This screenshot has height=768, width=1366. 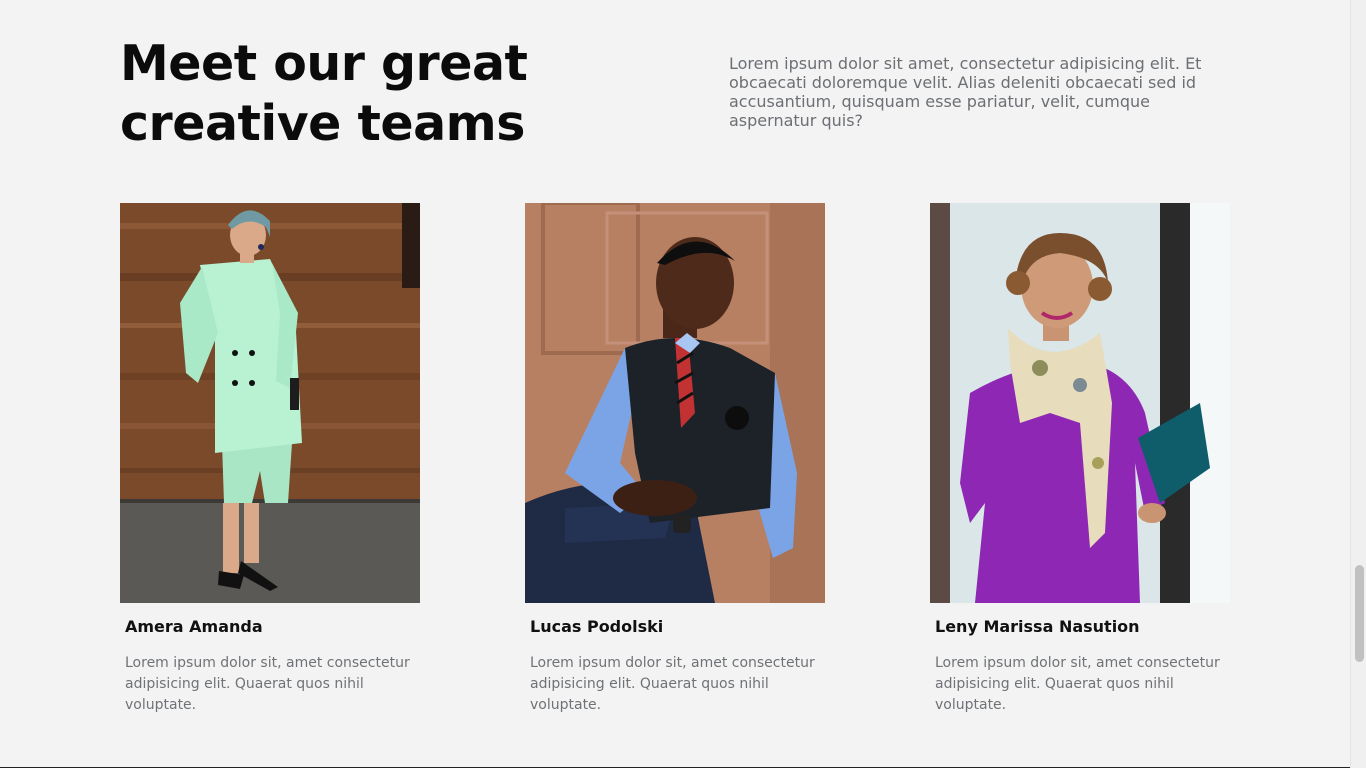 I want to click on team-photo-leny, so click(x=1080, y=403).